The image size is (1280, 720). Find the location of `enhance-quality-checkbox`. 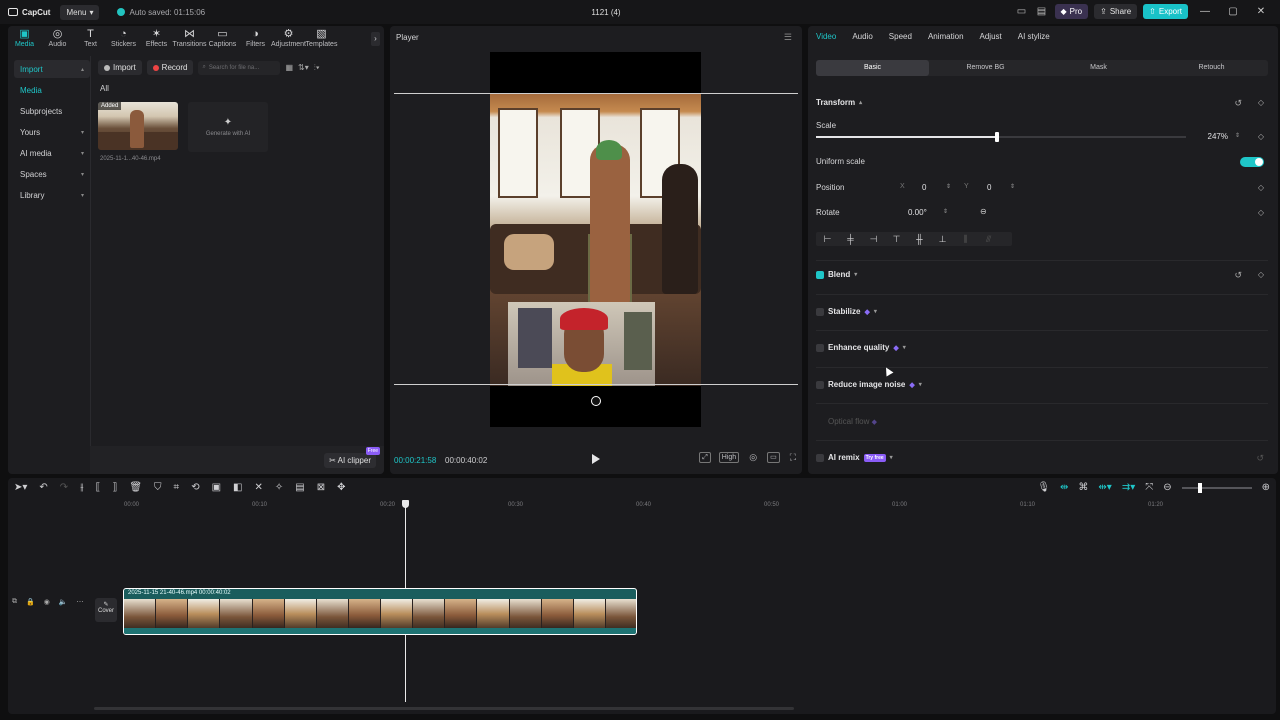

enhance-quality-checkbox is located at coordinates (820, 347).